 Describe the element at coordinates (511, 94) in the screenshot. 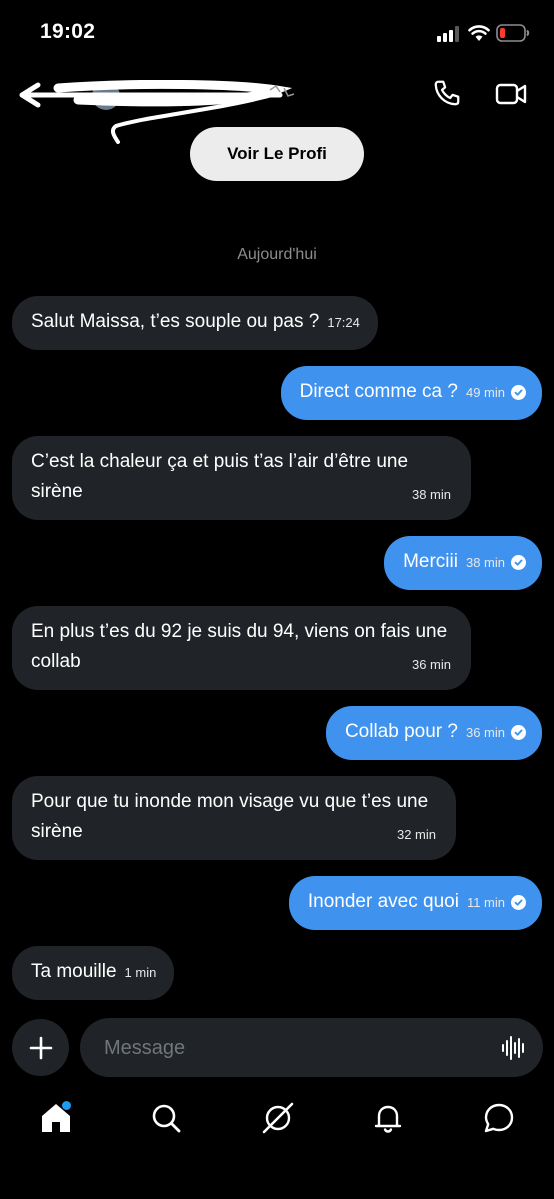

I see `video-call-icon` at that location.